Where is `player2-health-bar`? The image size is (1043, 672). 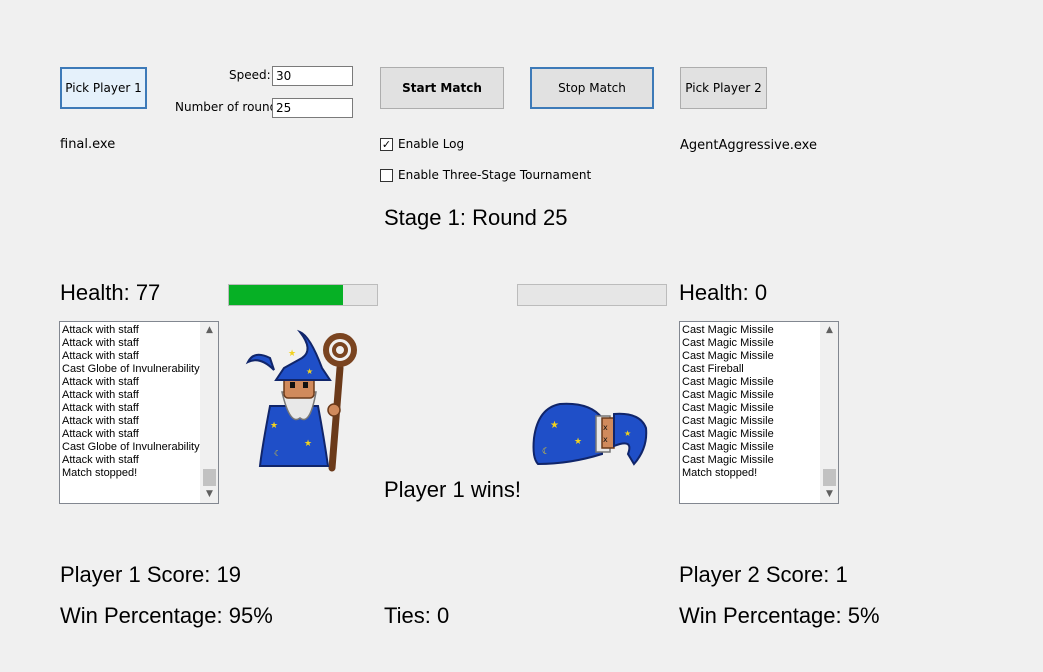
player2-health-bar is located at coordinates (592, 295).